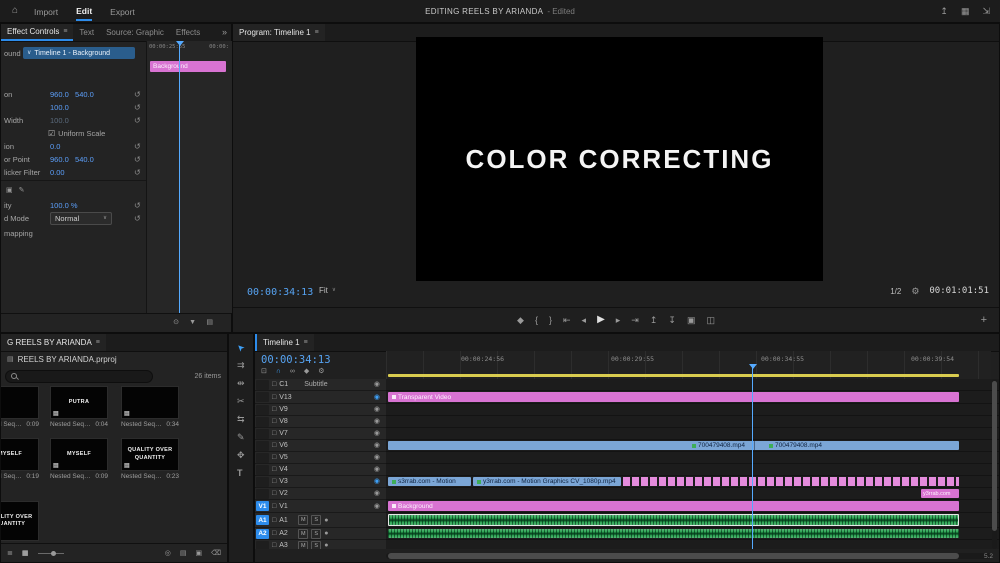 The width and height of the screenshot is (1000, 563). Describe the element at coordinates (710, 320) in the screenshot. I see `comparison-view-button` at that location.